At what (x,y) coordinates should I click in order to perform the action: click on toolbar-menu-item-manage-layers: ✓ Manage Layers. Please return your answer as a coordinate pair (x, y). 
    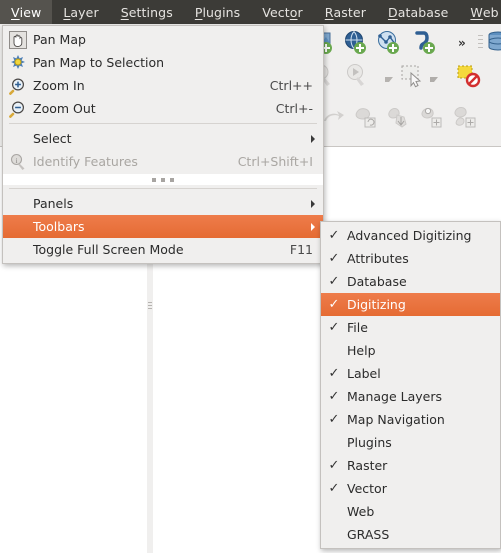
    Looking at the image, I should click on (410, 396).